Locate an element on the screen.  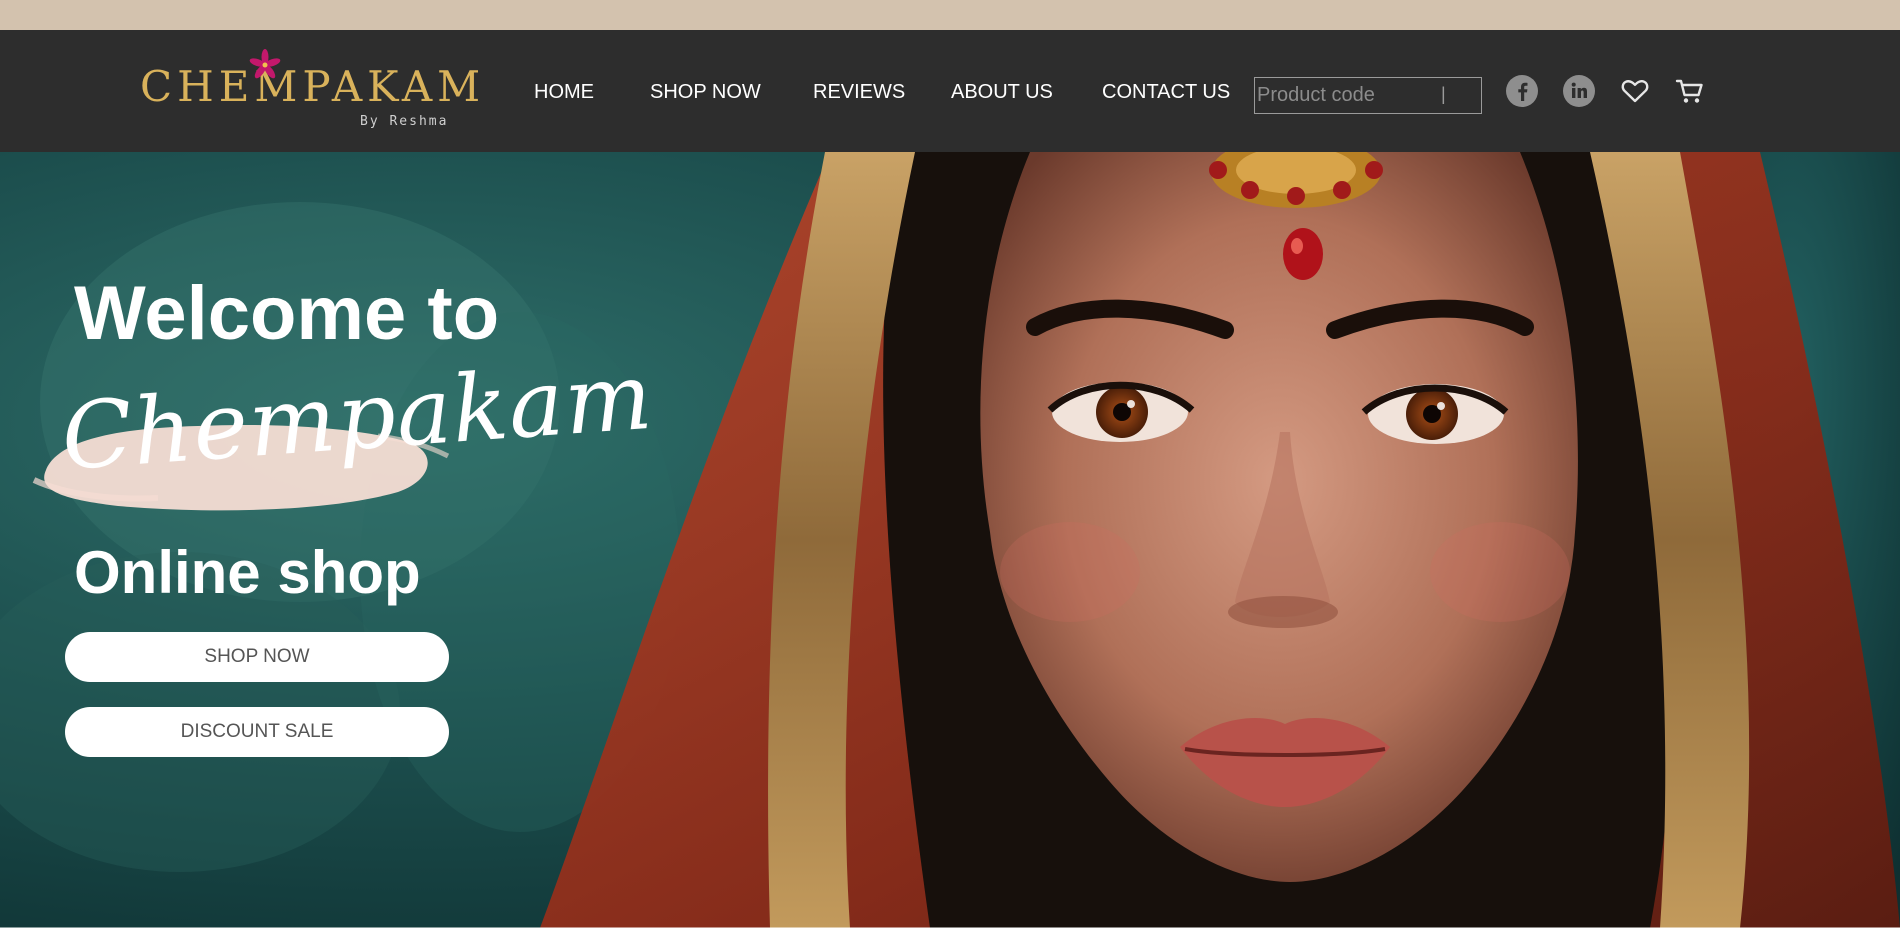
hero-welcome-heading: Welcome to is located at coordinates (287, 313).